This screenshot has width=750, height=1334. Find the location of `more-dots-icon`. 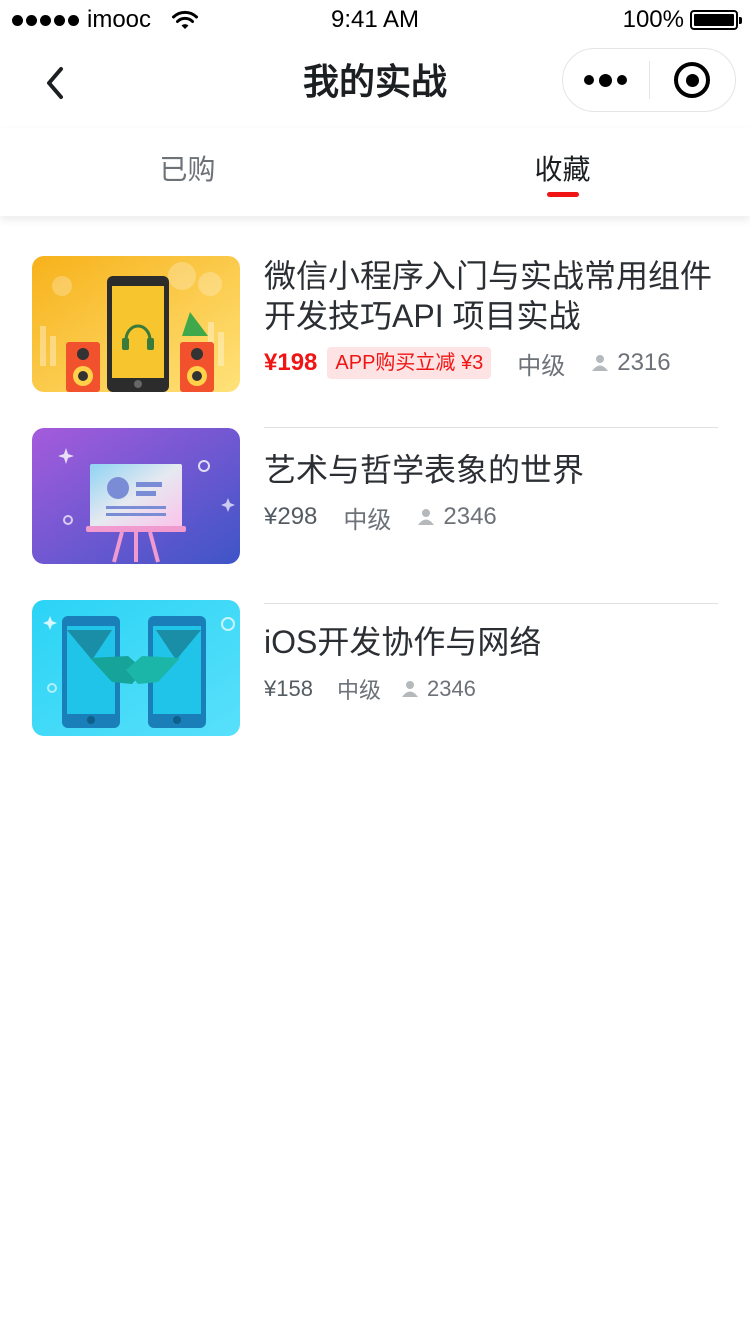

more-dots-icon is located at coordinates (589, 80).